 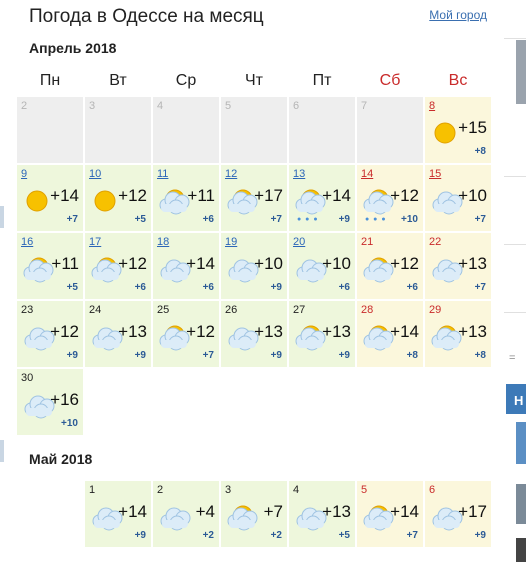 What do you see at coordinates (254, 130) in the screenshot?
I see `day-cell: 5` at bounding box center [254, 130].